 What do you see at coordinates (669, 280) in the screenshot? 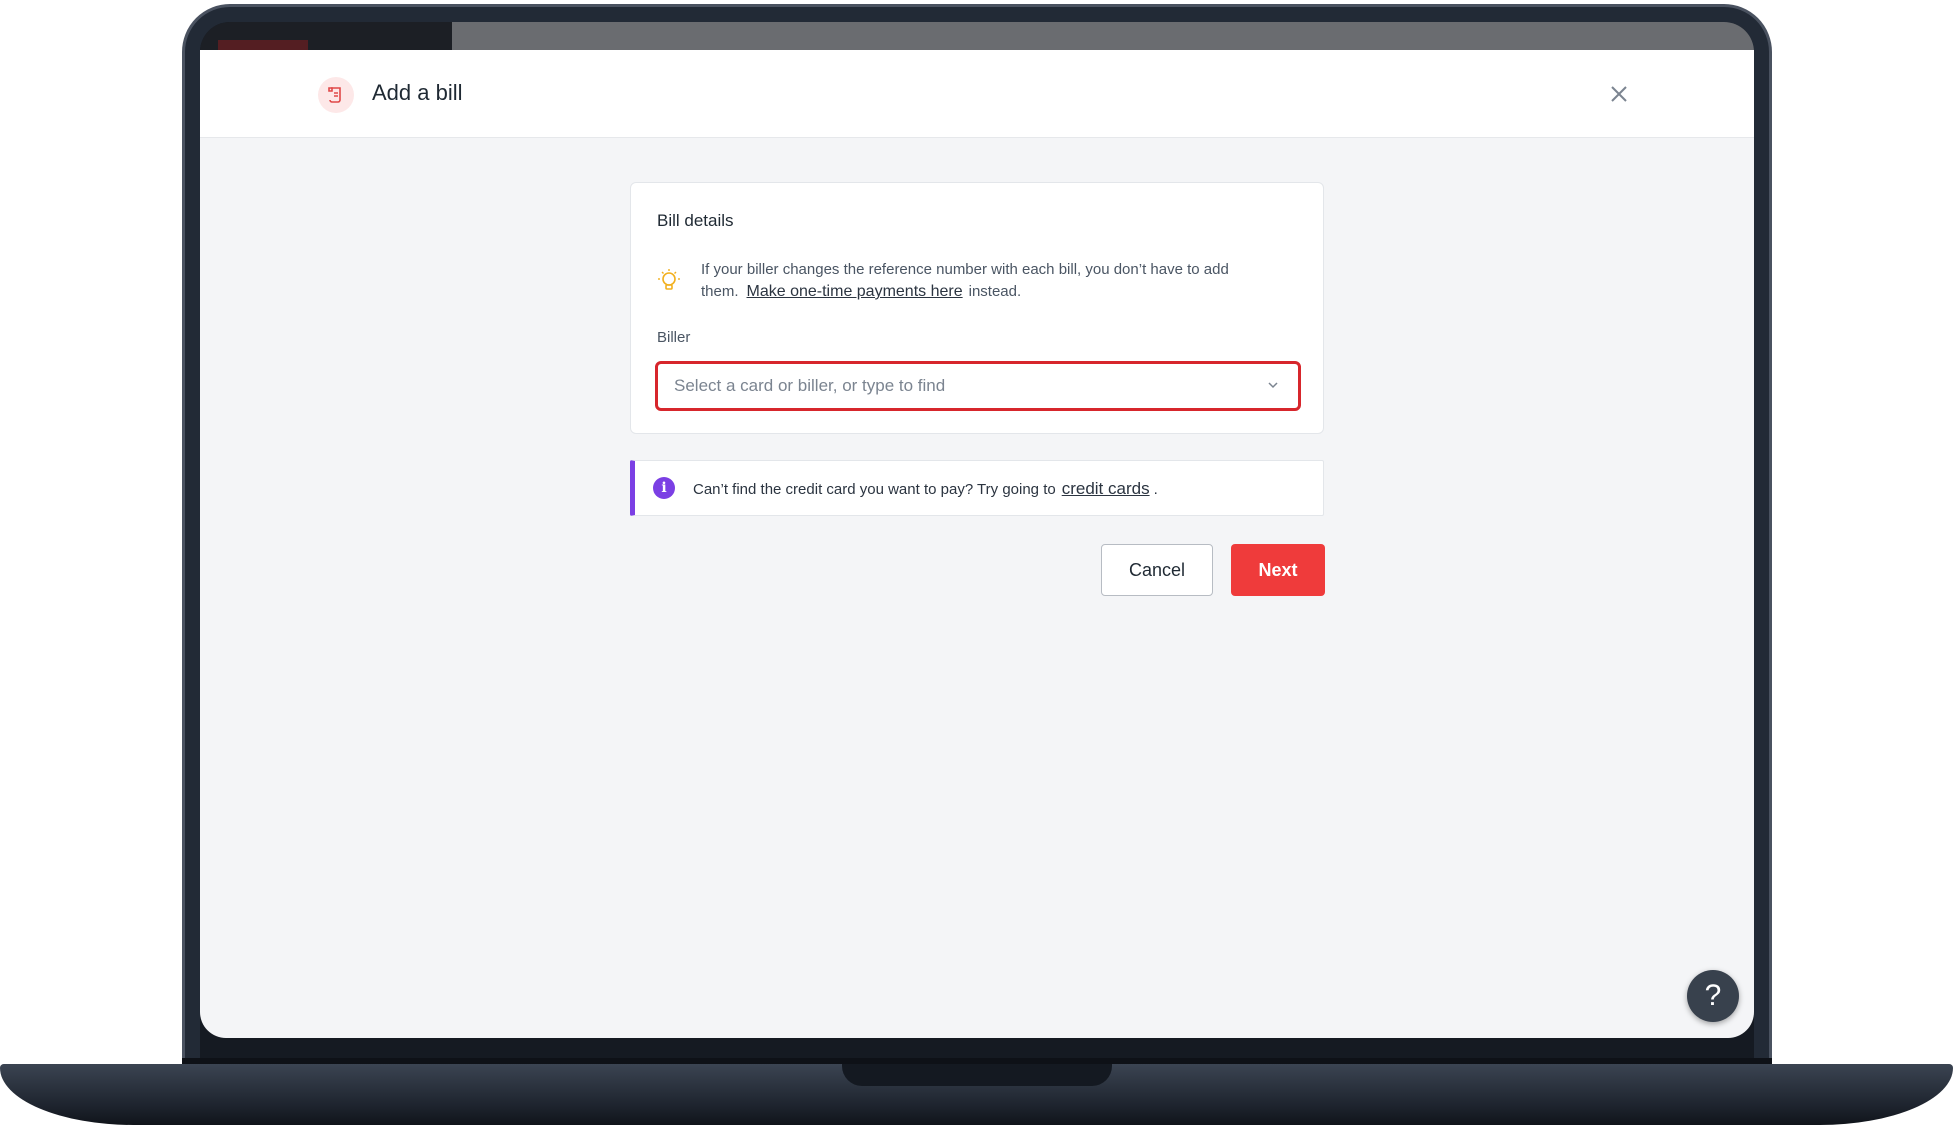
I see `lightbulb-icon` at bounding box center [669, 280].